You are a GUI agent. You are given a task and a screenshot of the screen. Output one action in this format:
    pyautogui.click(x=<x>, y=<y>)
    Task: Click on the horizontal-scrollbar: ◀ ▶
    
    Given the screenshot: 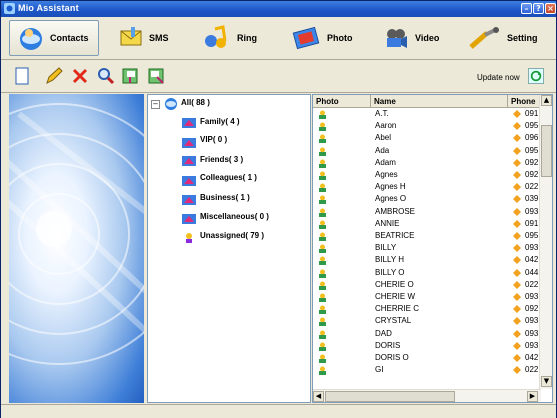 What is the action you would take?
    pyautogui.click(x=427, y=395)
    